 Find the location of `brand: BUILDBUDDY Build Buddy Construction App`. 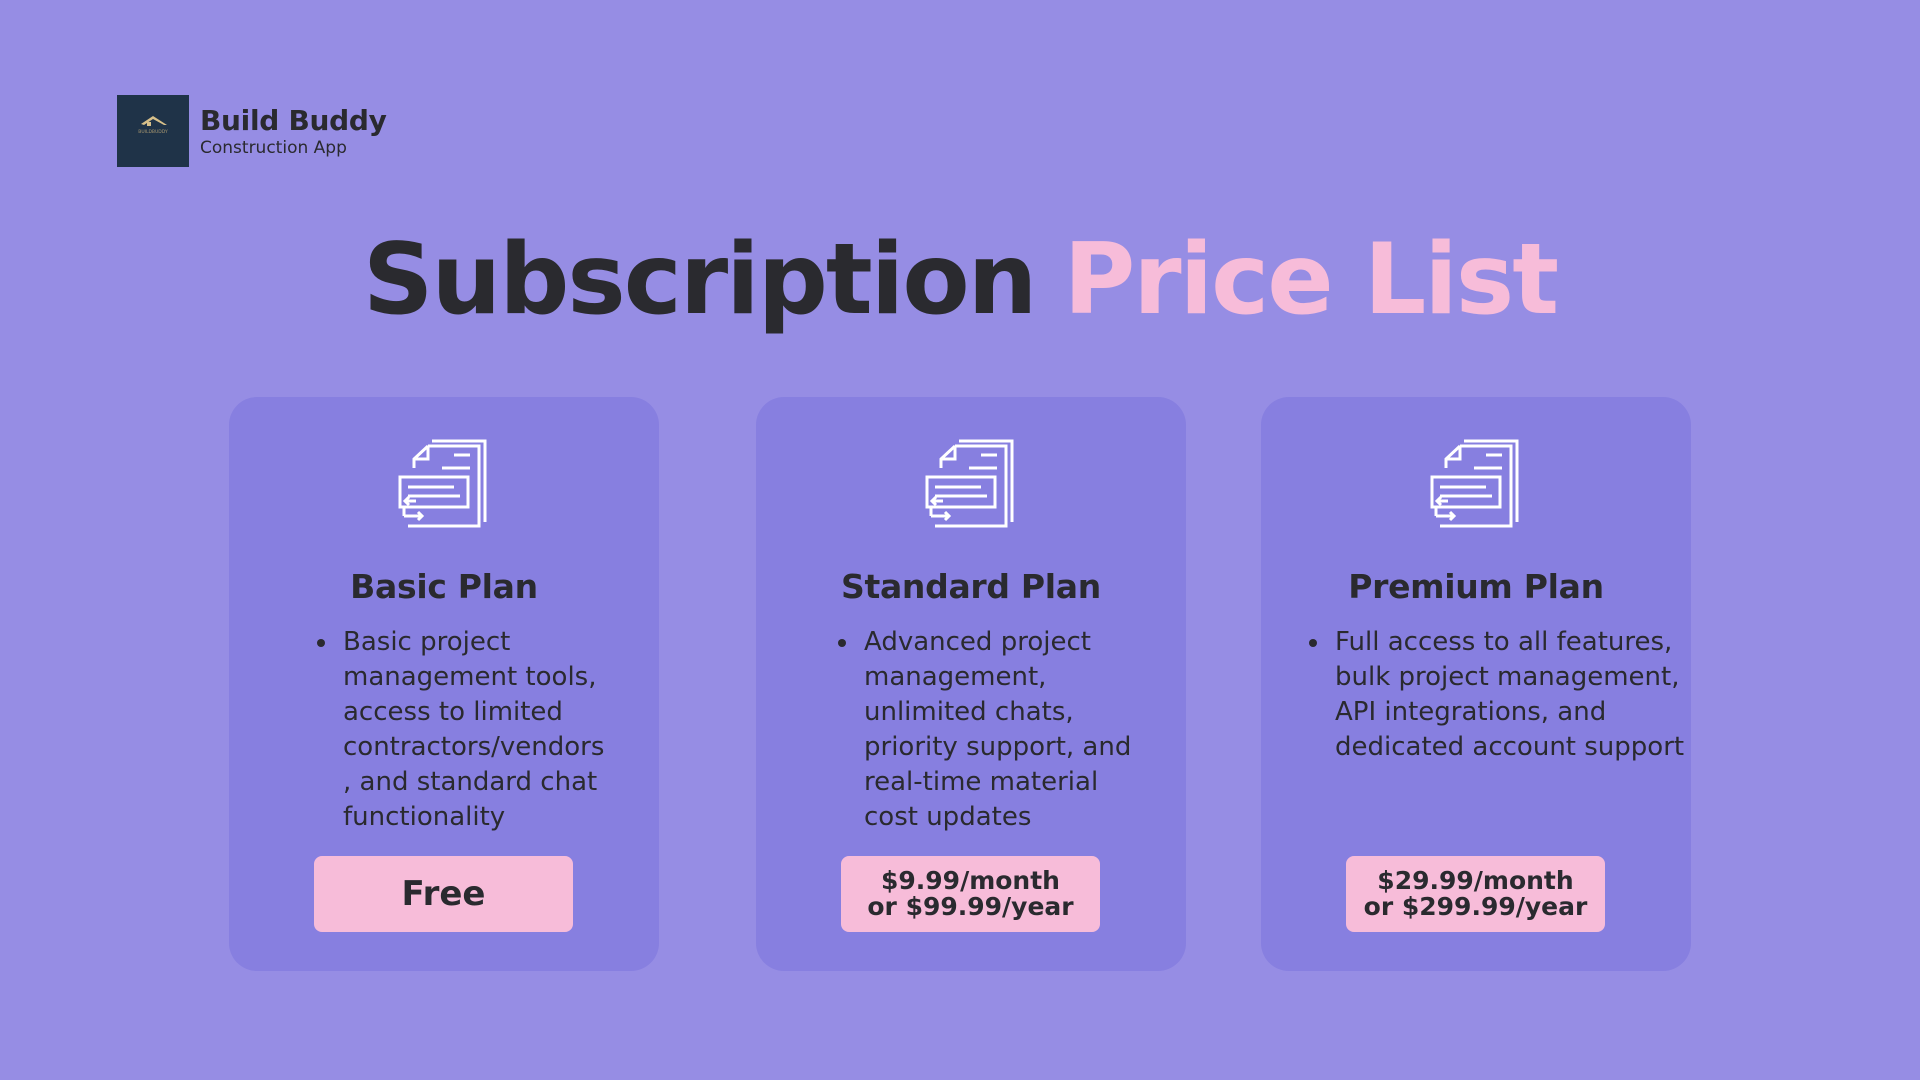

brand: BUILDBUDDY Build Buddy Construction App is located at coordinates (252, 131).